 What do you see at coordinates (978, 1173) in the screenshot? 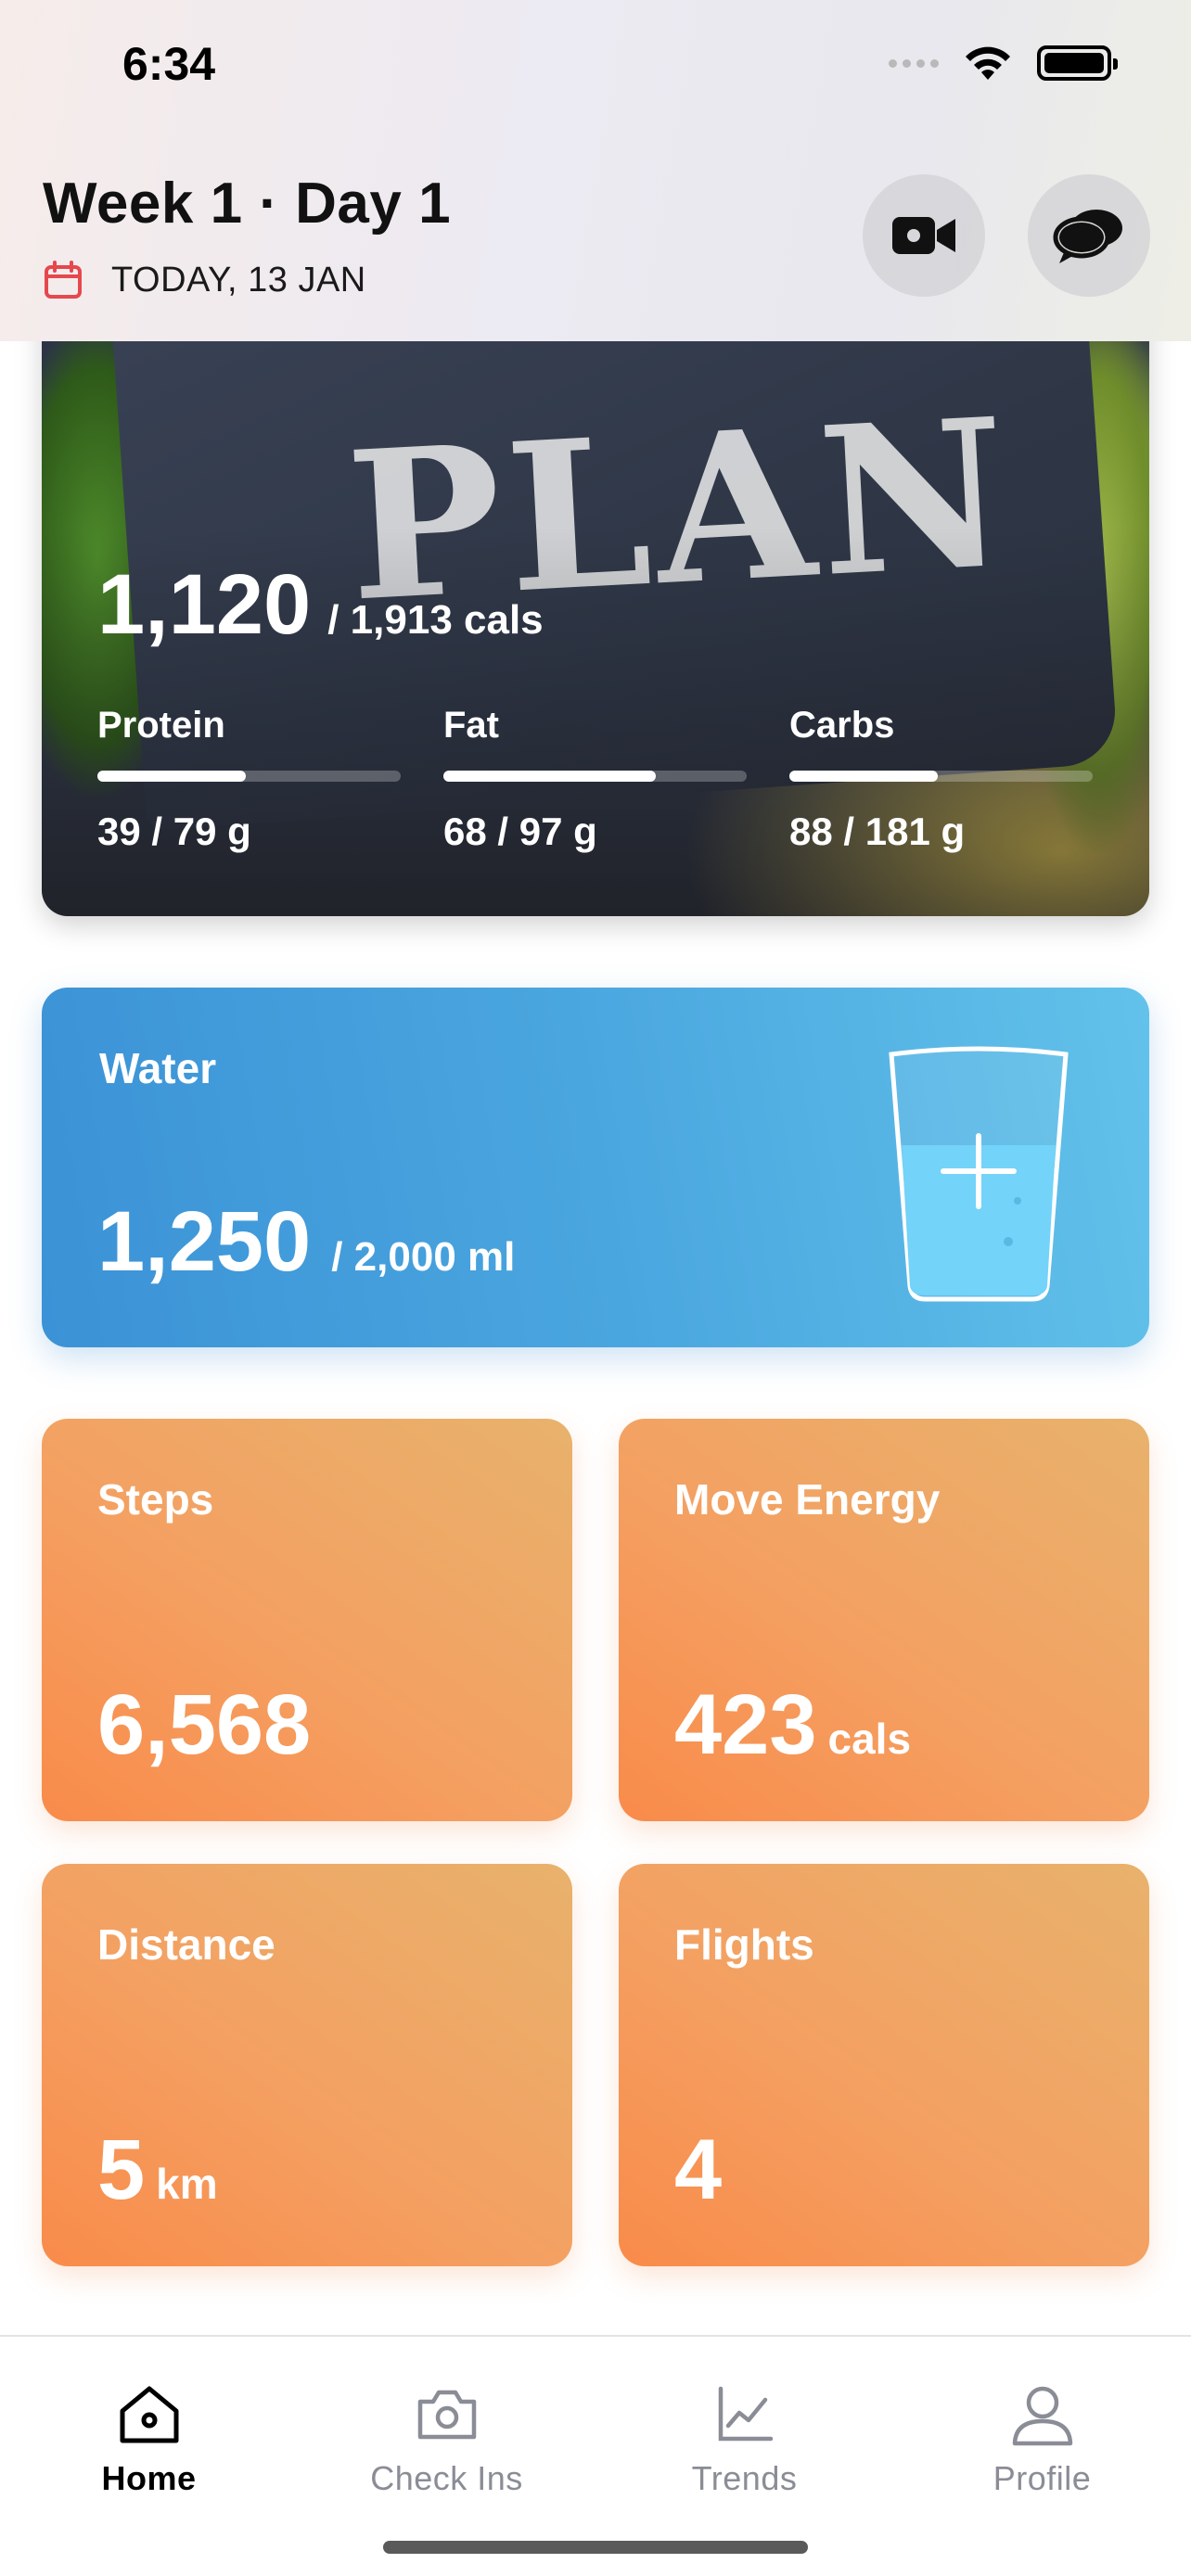
I see `add-water-glass-icon` at bounding box center [978, 1173].